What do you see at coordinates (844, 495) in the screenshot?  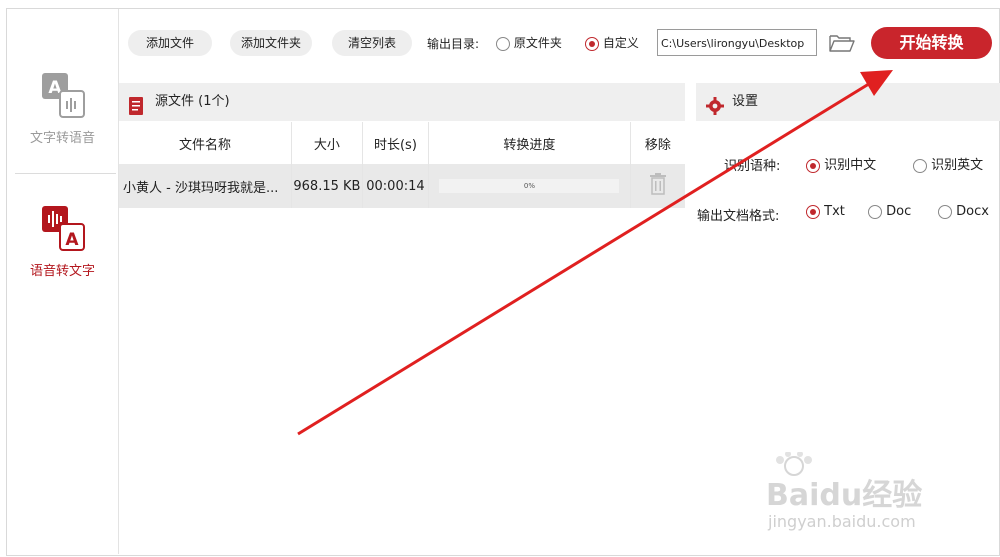 I see `watermark-brand: Baidu经验` at bounding box center [844, 495].